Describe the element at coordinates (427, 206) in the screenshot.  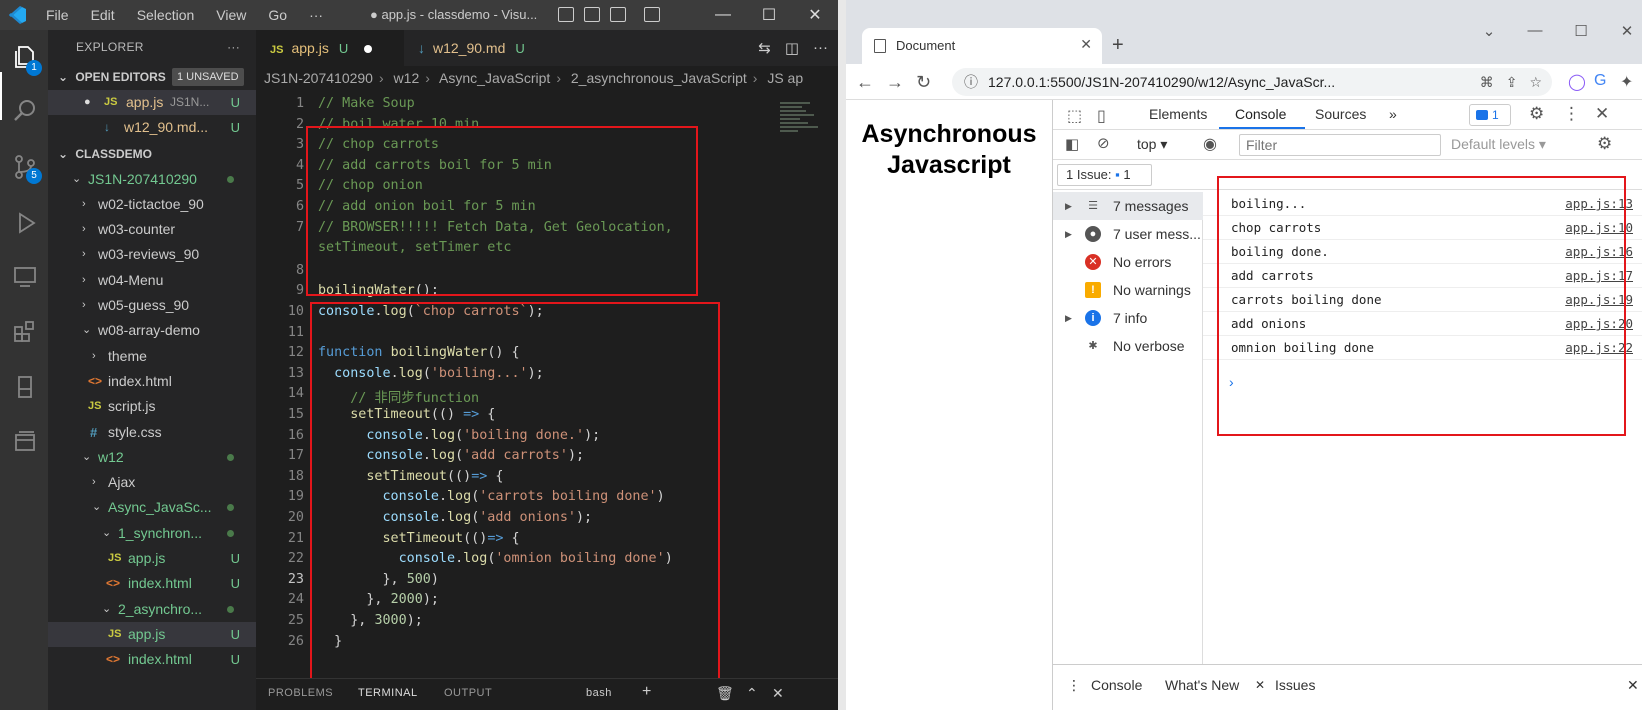
I see `code-line: // add onion boil for 5 min` at that location.